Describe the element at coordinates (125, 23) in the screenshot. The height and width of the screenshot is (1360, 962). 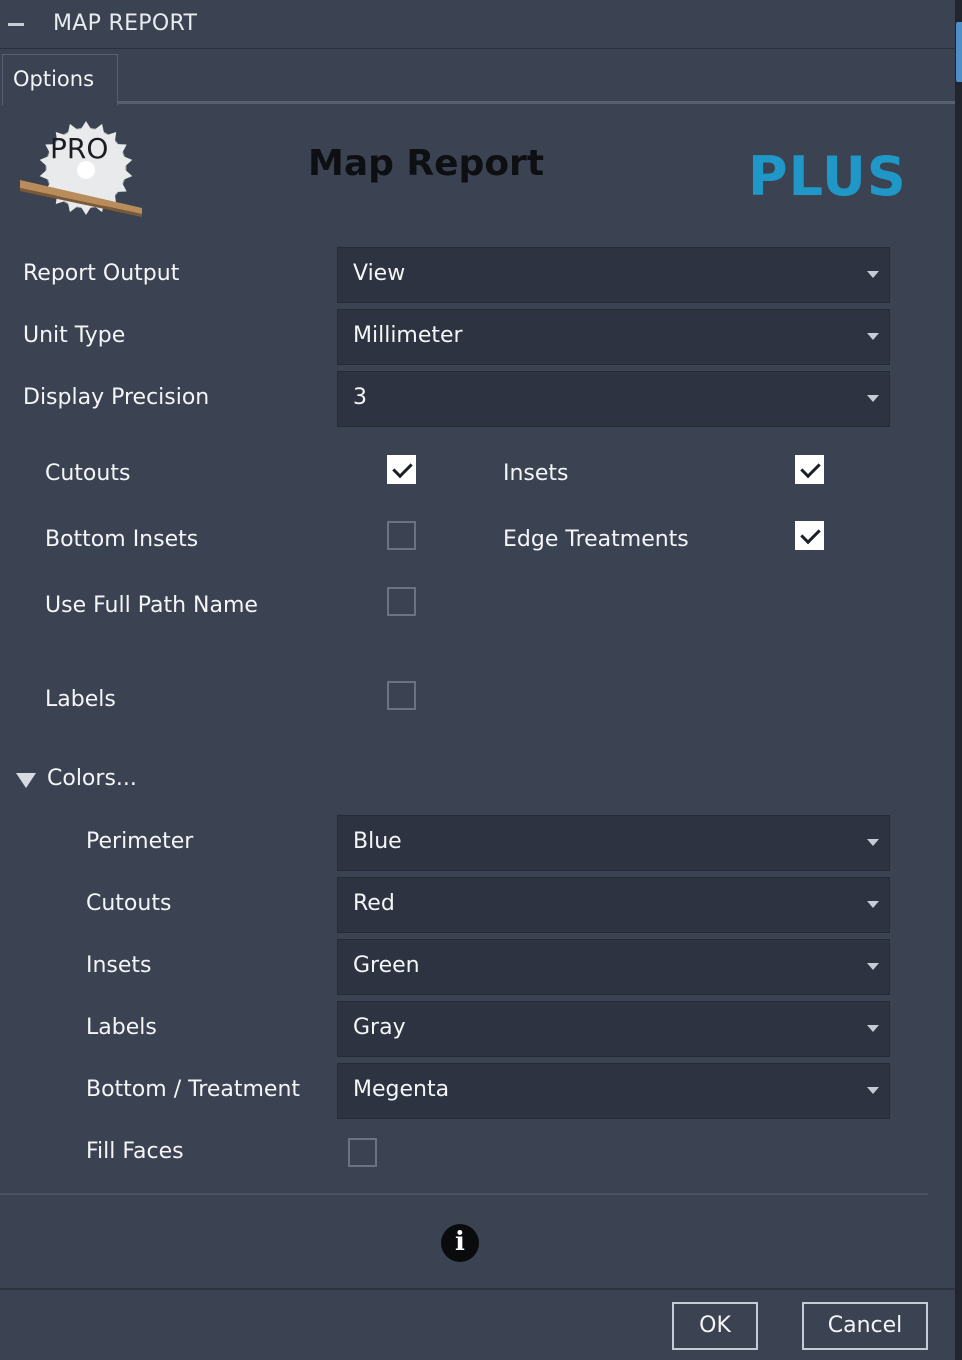
I see `panel-title: MAP REPORT` at that location.